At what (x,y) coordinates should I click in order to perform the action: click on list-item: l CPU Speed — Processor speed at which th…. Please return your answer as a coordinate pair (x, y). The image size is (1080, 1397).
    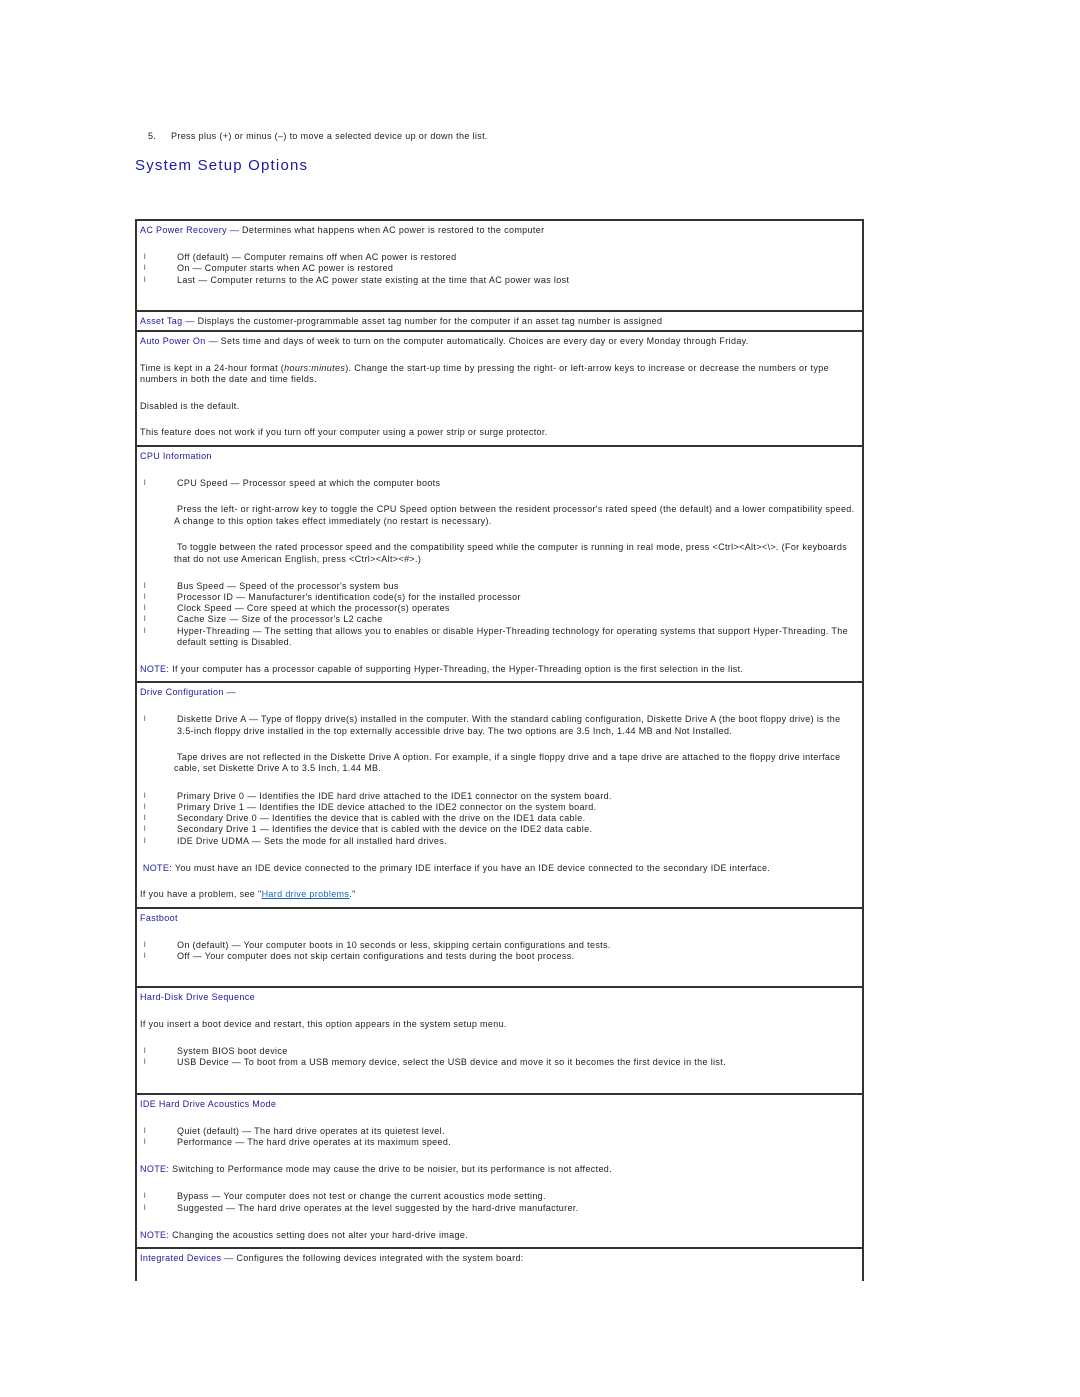
    Looking at the image, I should click on (292, 482).